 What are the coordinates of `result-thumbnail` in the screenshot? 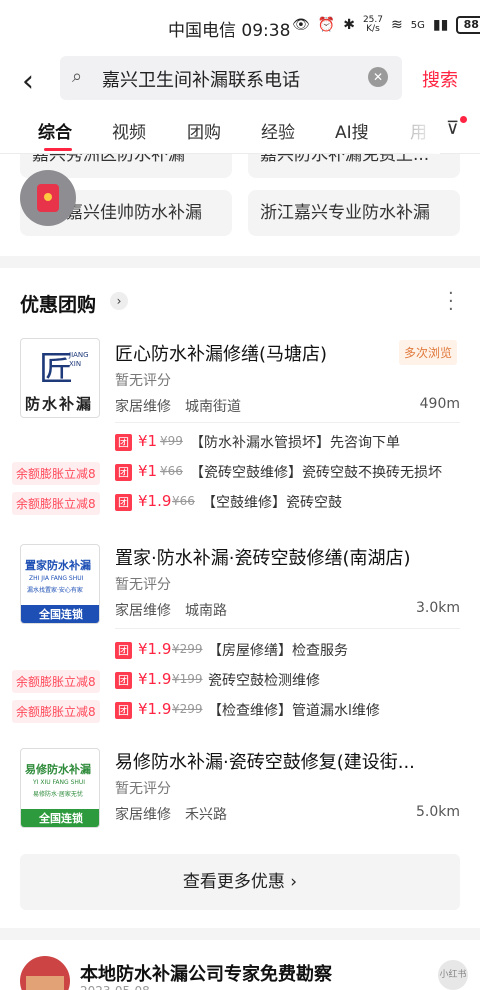 It's located at (45, 973).